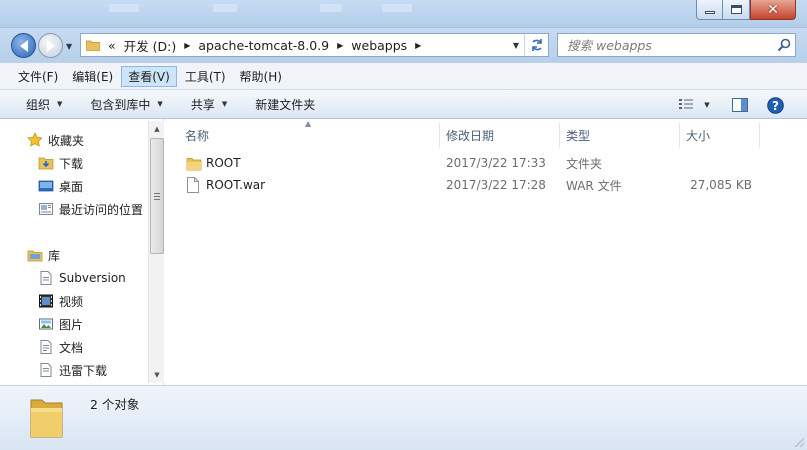 The image size is (807, 450). I want to click on forward-button, so click(50, 45).